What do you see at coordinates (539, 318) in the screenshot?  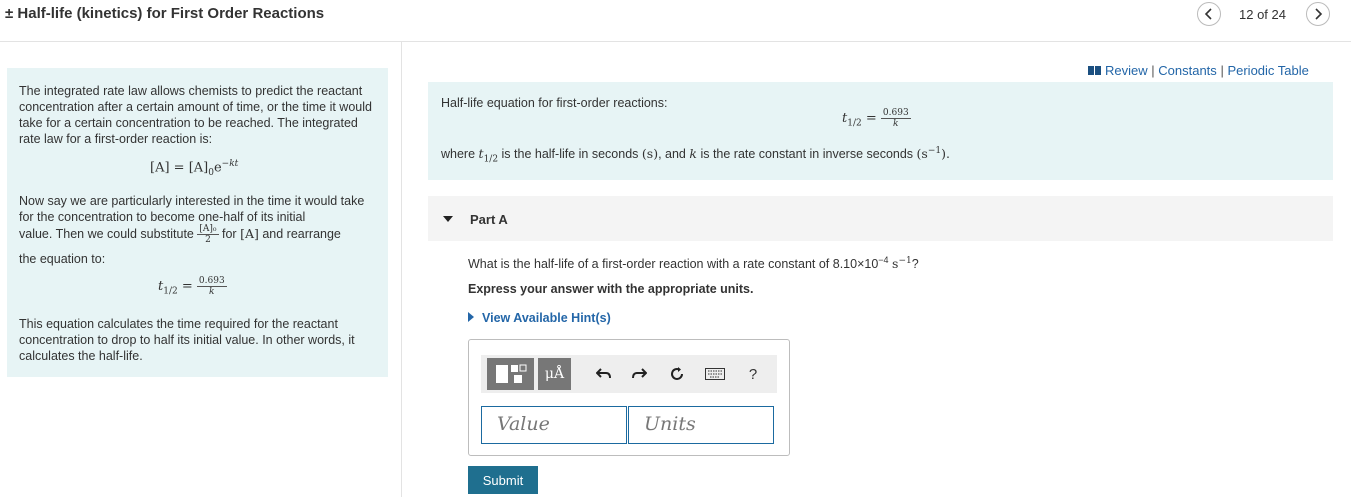 I see `view-hints-link: View Available Hint(s)` at bounding box center [539, 318].